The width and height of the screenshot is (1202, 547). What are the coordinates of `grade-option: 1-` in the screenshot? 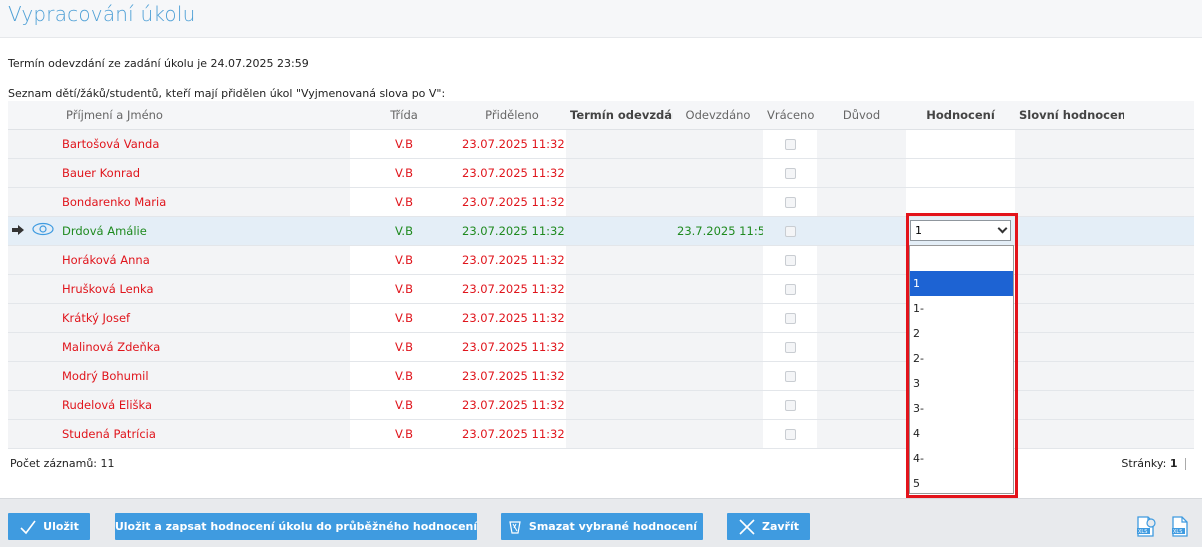 It's located at (961, 308).